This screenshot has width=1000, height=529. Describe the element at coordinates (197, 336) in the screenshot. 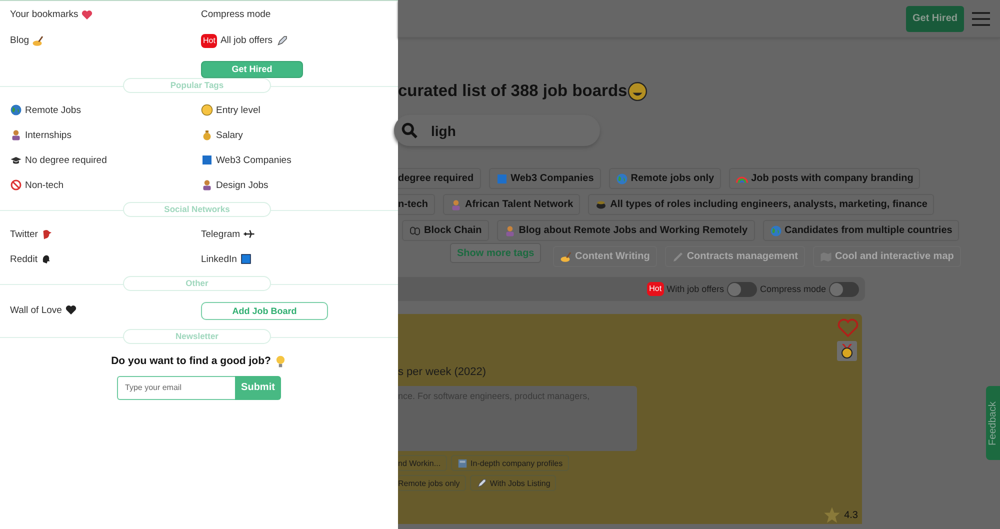

I see `section-title: Newsletter` at that location.